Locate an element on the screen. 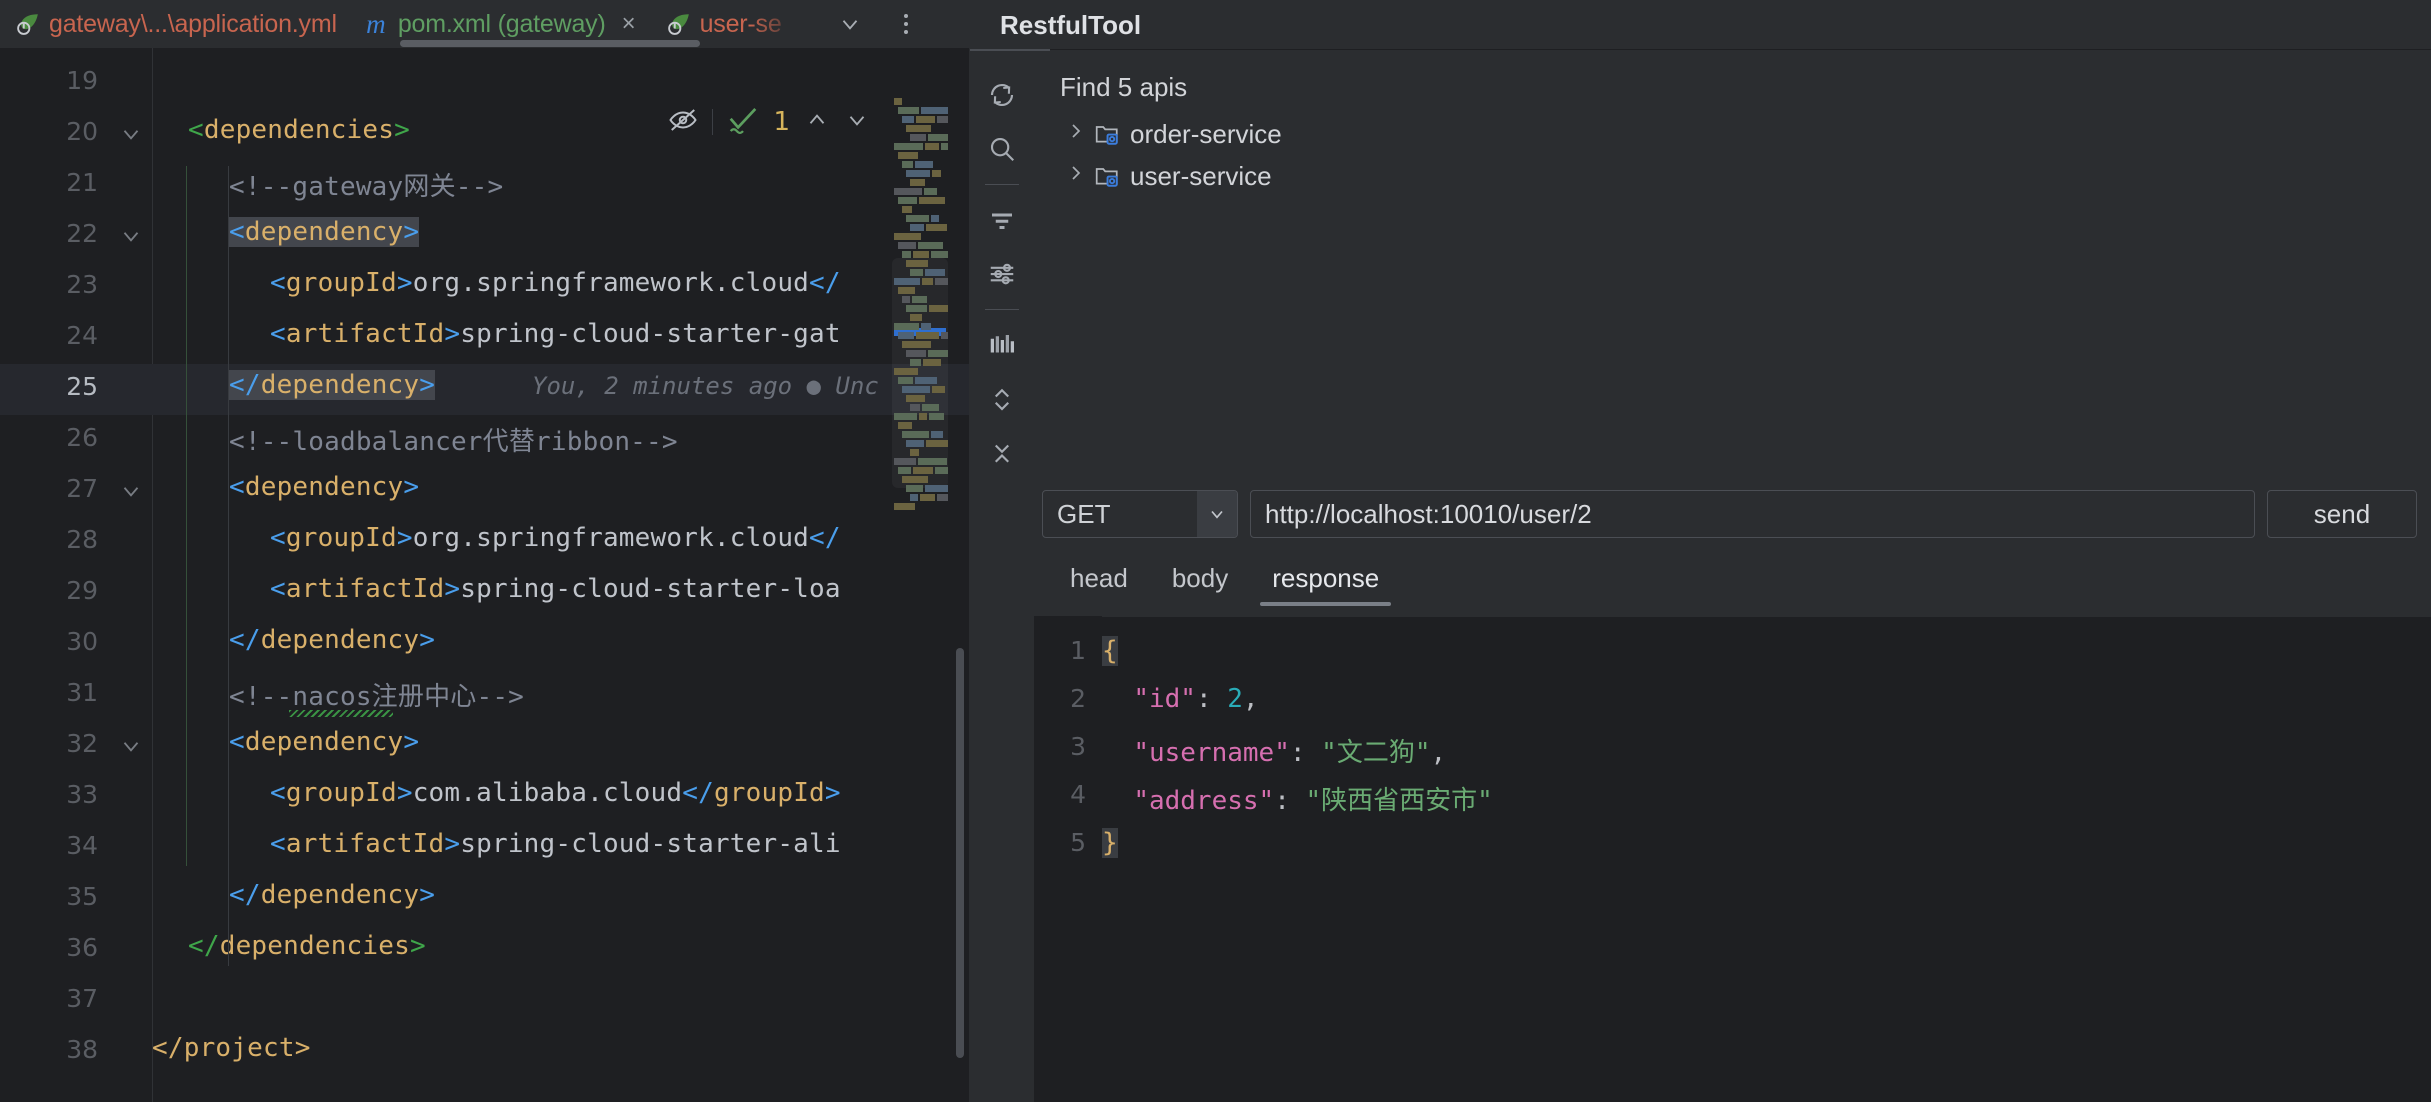 This screenshot has width=2431, height=1102. response-line-number: 3 is located at coordinates (1078, 746).